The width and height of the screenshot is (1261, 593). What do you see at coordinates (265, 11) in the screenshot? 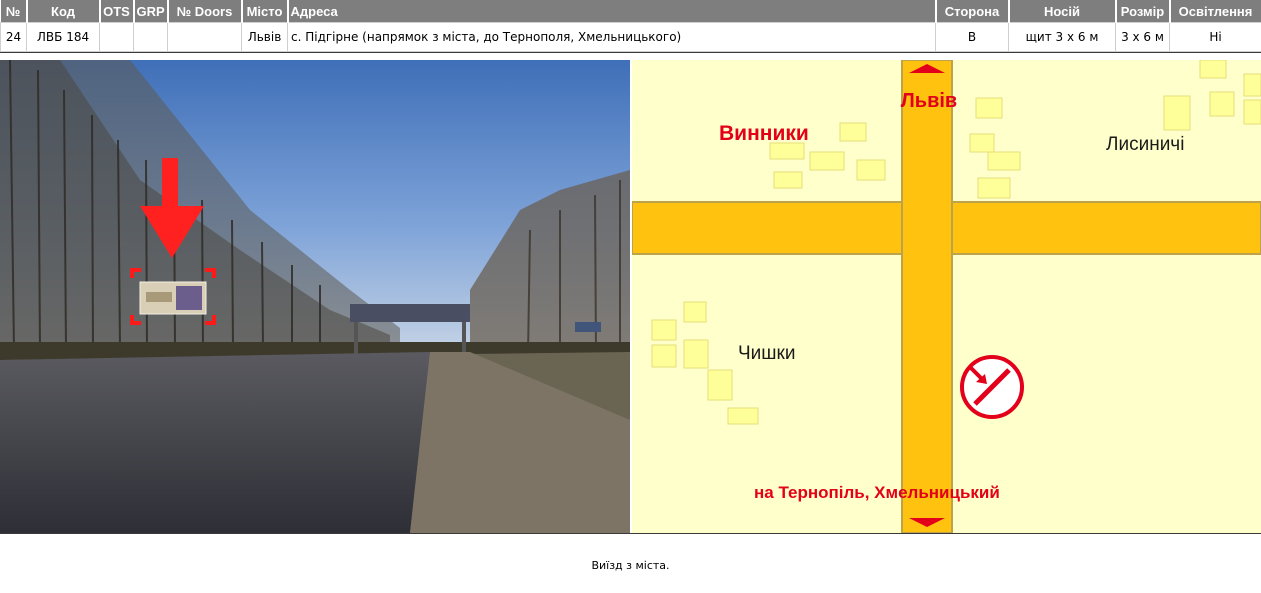
I see `header-city: Місто` at bounding box center [265, 11].